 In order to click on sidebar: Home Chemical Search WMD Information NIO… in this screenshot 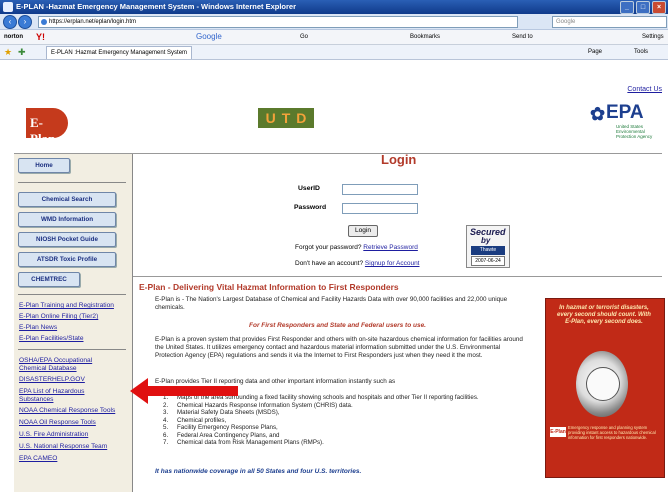, I will do `click(73, 323)`.